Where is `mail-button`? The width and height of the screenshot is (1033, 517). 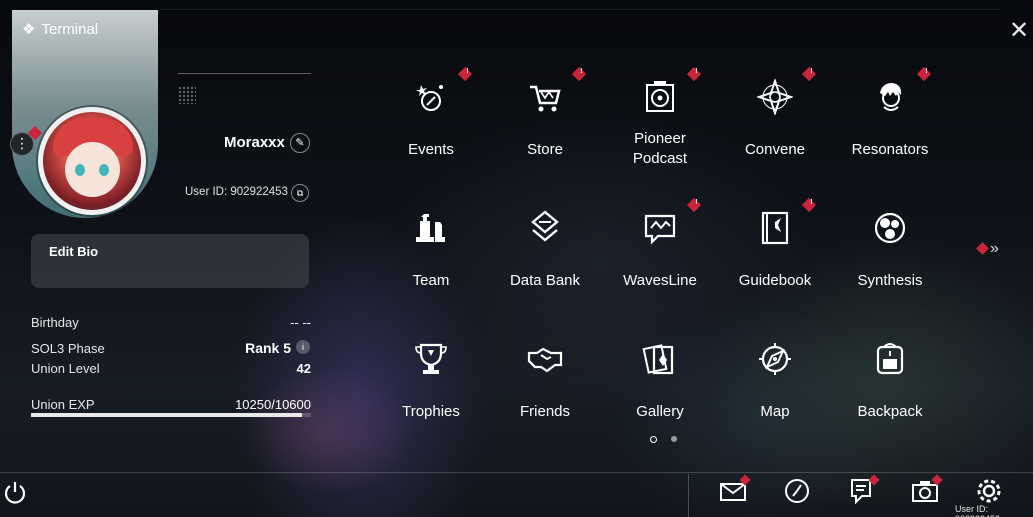 mail-button is located at coordinates (735, 490).